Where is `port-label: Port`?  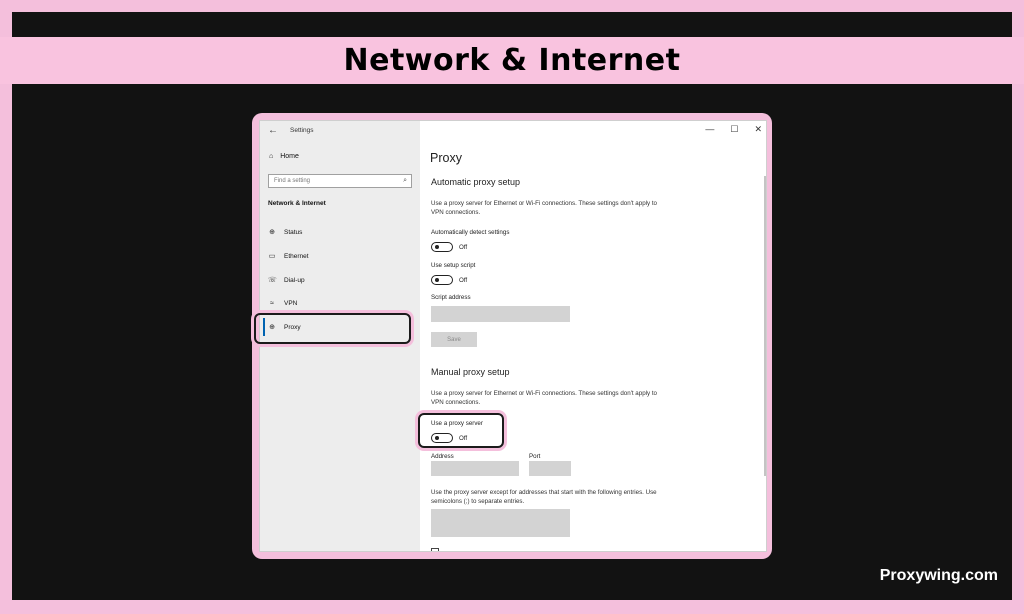 port-label: Port is located at coordinates (535, 456).